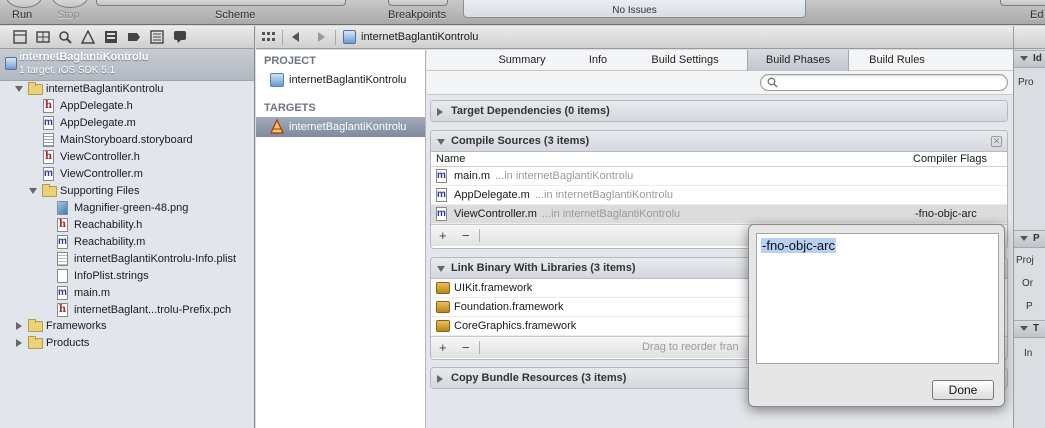  Describe the element at coordinates (62, 259) in the screenshot. I see `plist-file-icon` at that location.